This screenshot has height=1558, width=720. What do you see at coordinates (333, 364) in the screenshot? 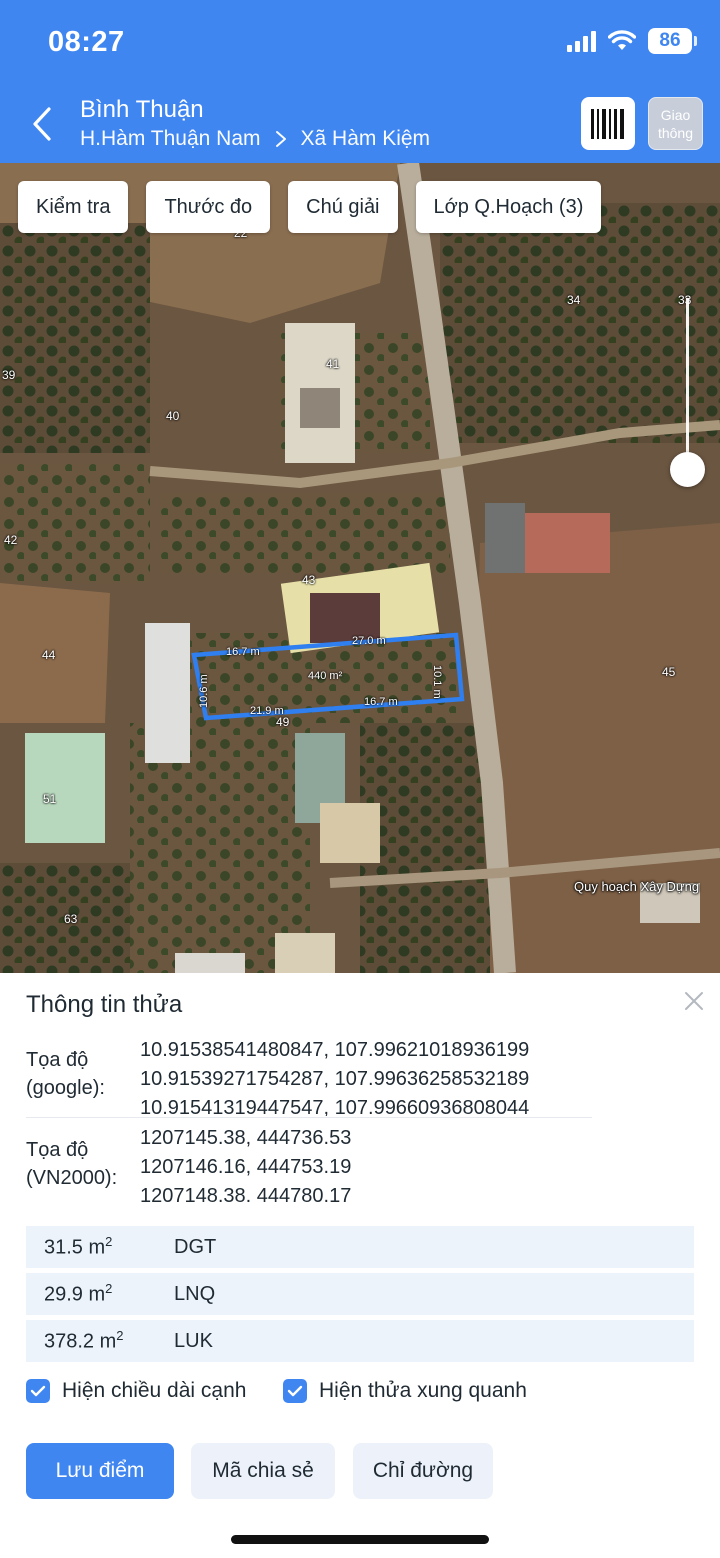
I see `parcel-number: 41` at bounding box center [333, 364].